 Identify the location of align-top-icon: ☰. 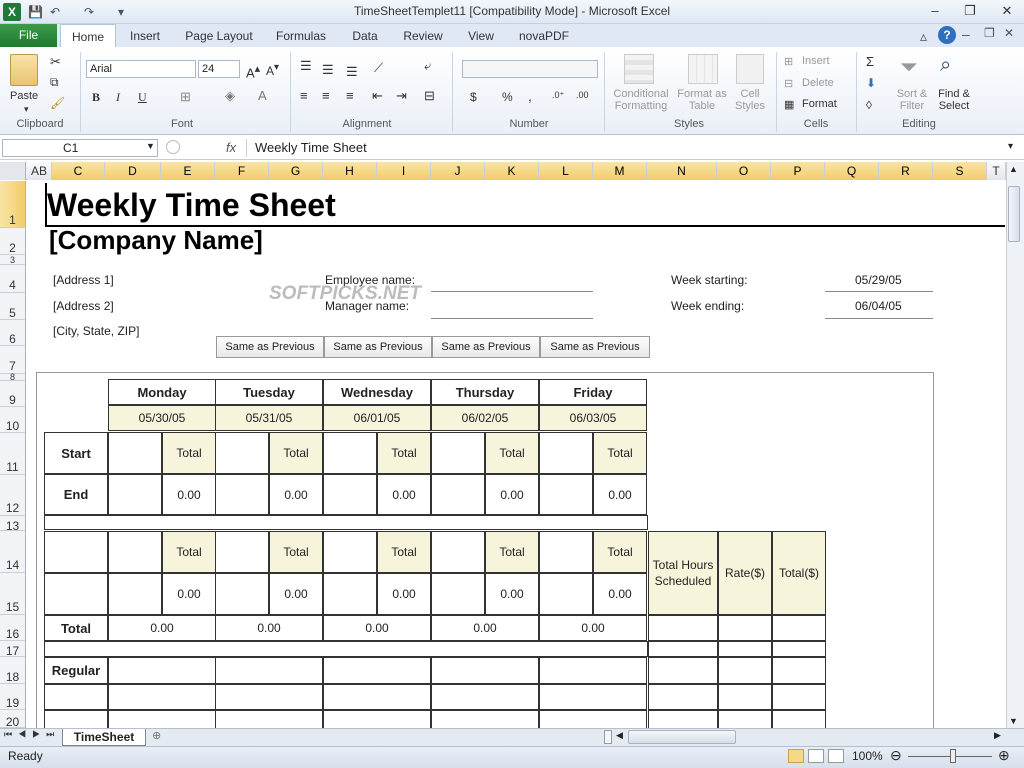
(306, 66).